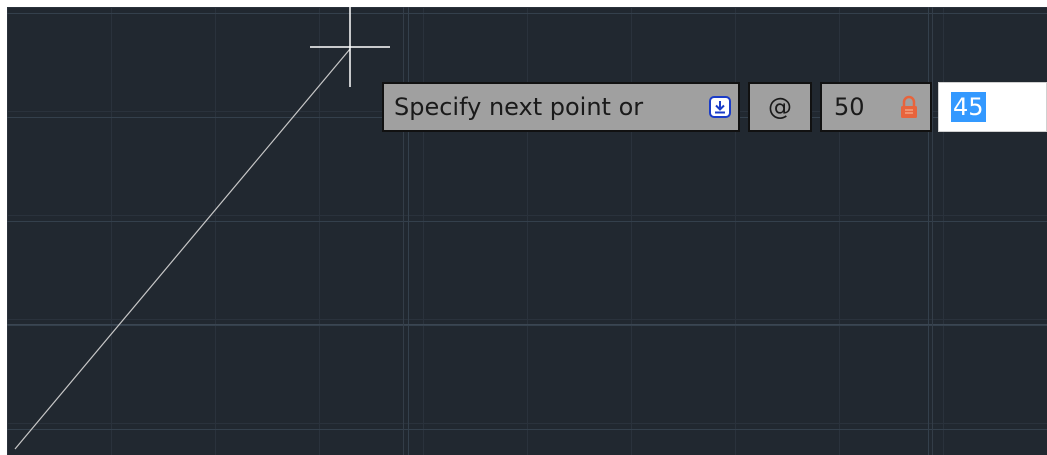  I want to click on relative-marker-text: @, so click(780, 107).